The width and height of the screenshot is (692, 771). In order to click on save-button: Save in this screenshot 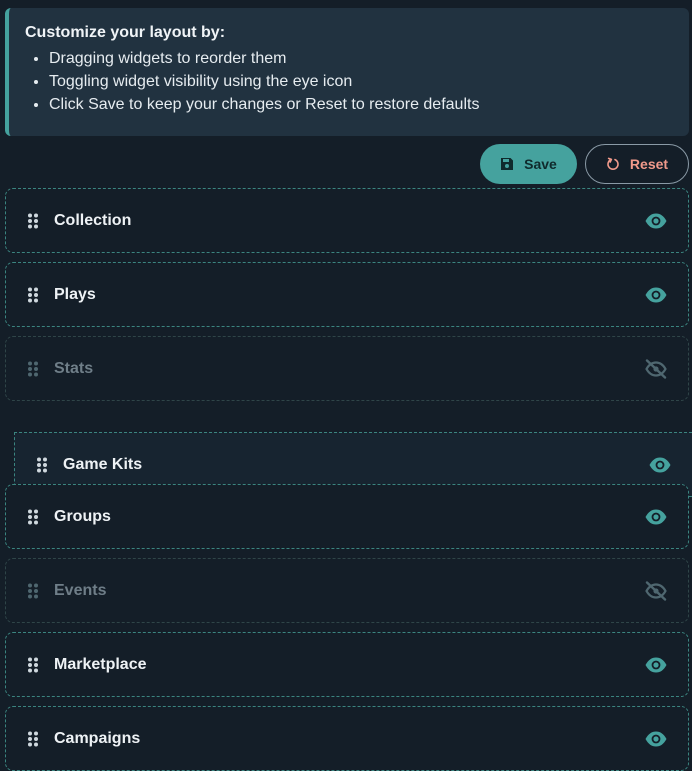, I will do `click(528, 164)`.